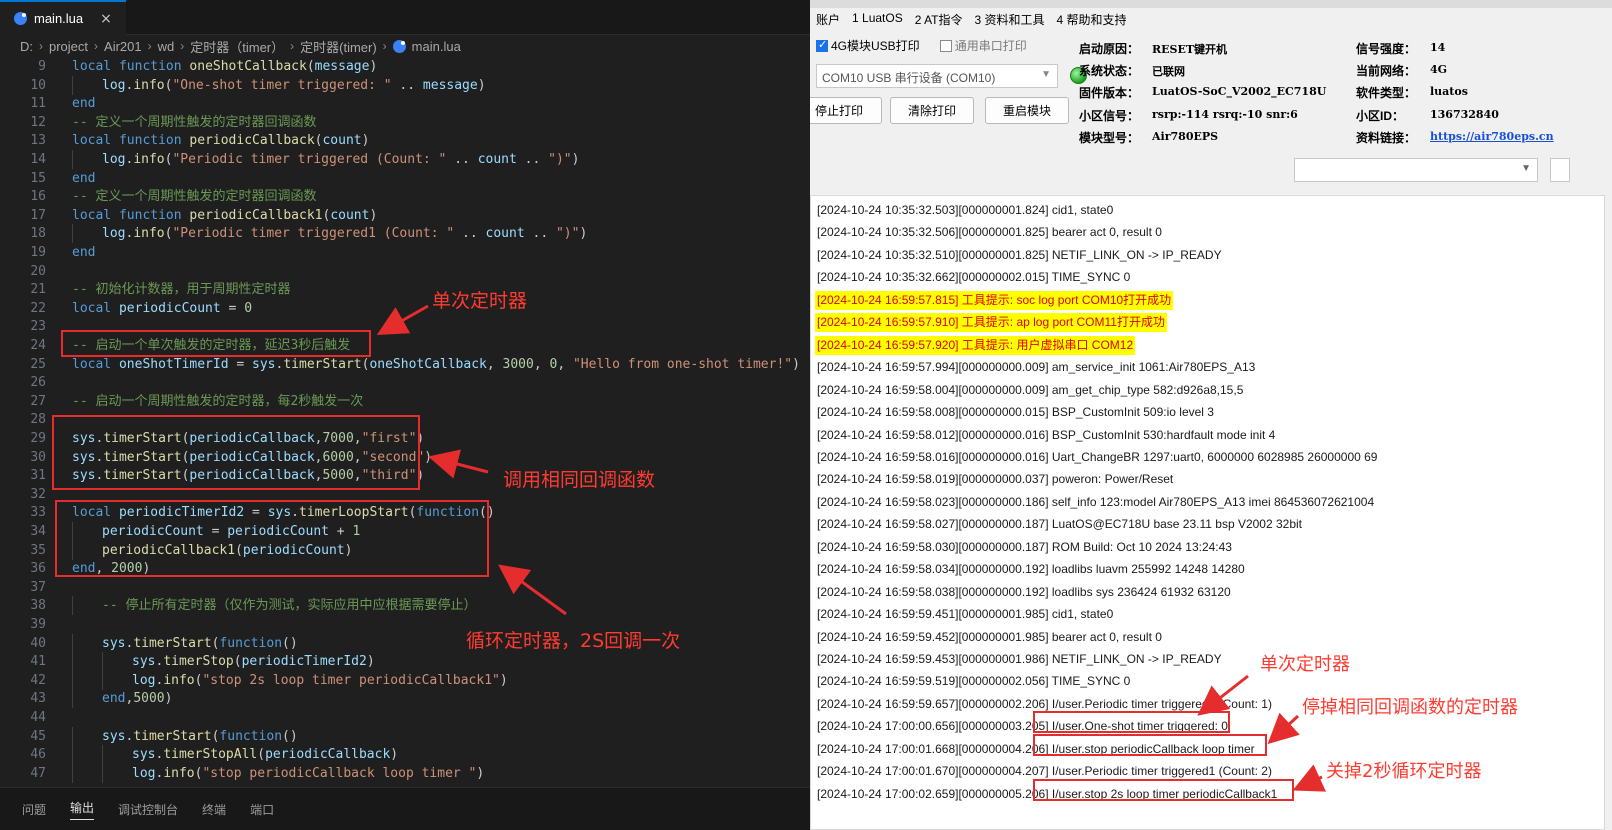 This screenshot has height=830, width=1612. I want to click on panel-tab: 端口, so click(262, 809).